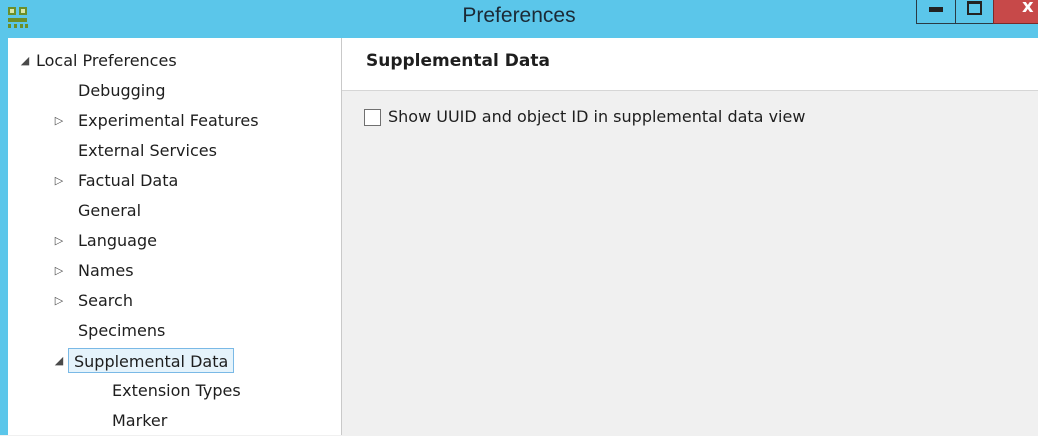  I want to click on tree-item-label: Names, so click(106, 270).